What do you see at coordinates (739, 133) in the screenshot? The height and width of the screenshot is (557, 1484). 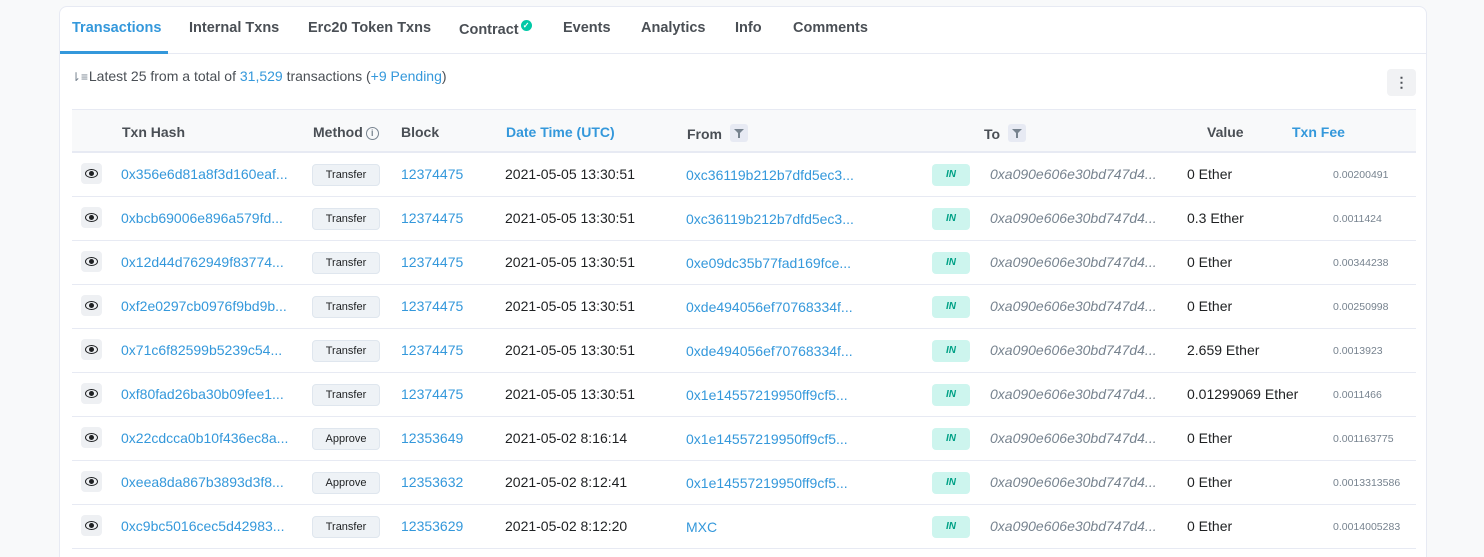 I see `from-filter-icon` at bounding box center [739, 133].